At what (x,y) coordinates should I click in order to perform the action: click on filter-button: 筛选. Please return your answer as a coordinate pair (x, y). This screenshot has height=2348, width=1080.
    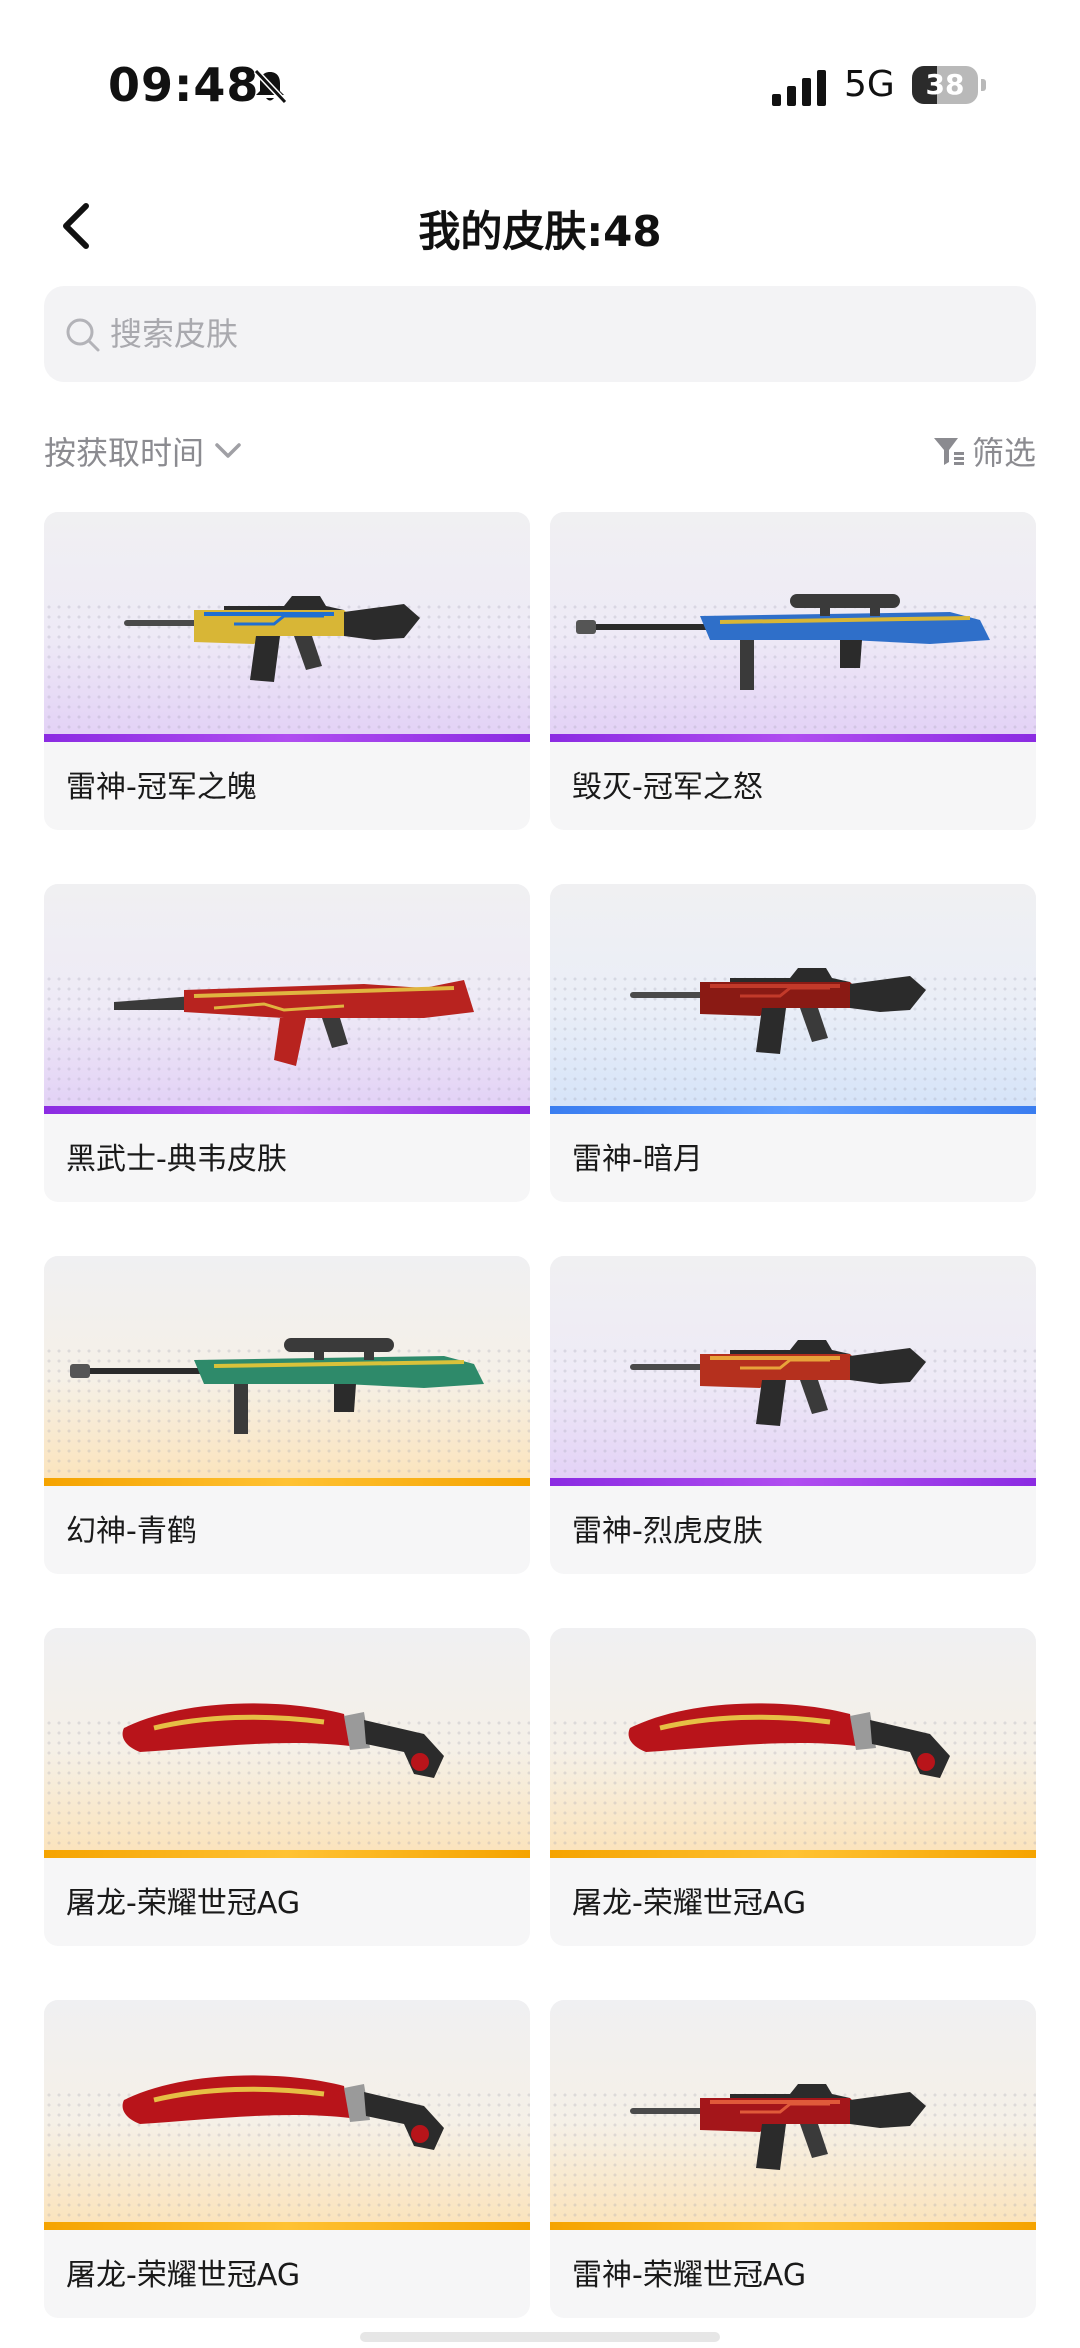
    Looking at the image, I should click on (984, 451).